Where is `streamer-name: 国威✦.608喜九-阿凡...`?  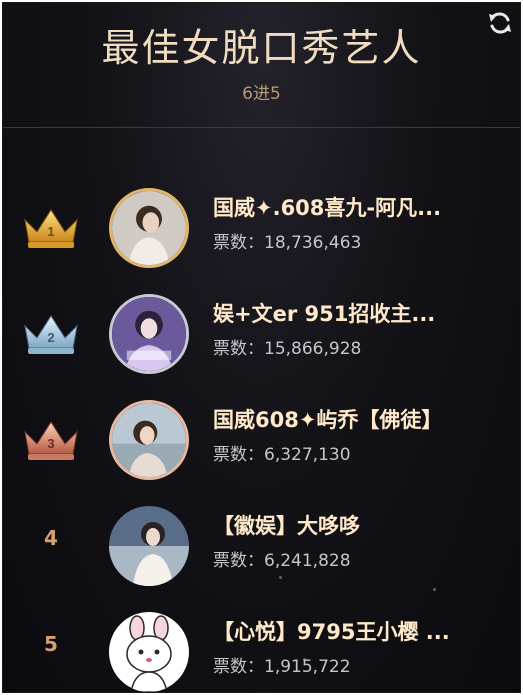 streamer-name: 国威✦.608喜九-阿凡... is located at coordinates (363, 207).